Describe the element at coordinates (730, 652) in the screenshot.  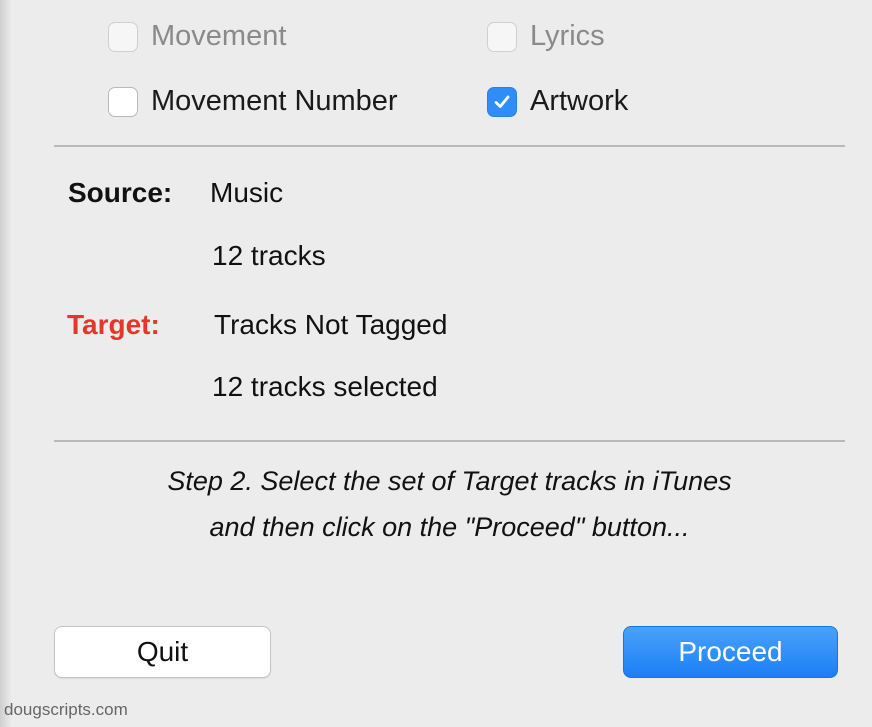
I see `proceed-button: Proceed` at that location.